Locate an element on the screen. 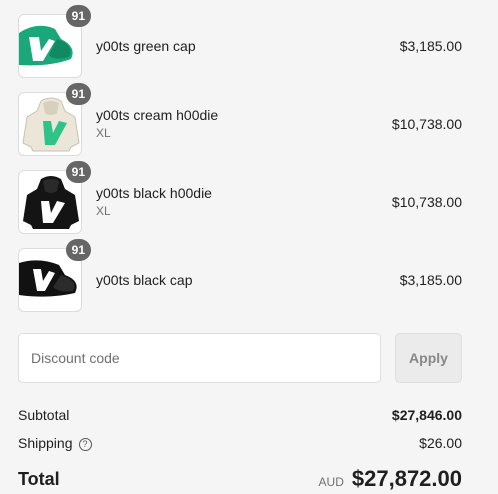 The width and height of the screenshot is (498, 494). currency-code: AUD is located at coordinates (331, 482).